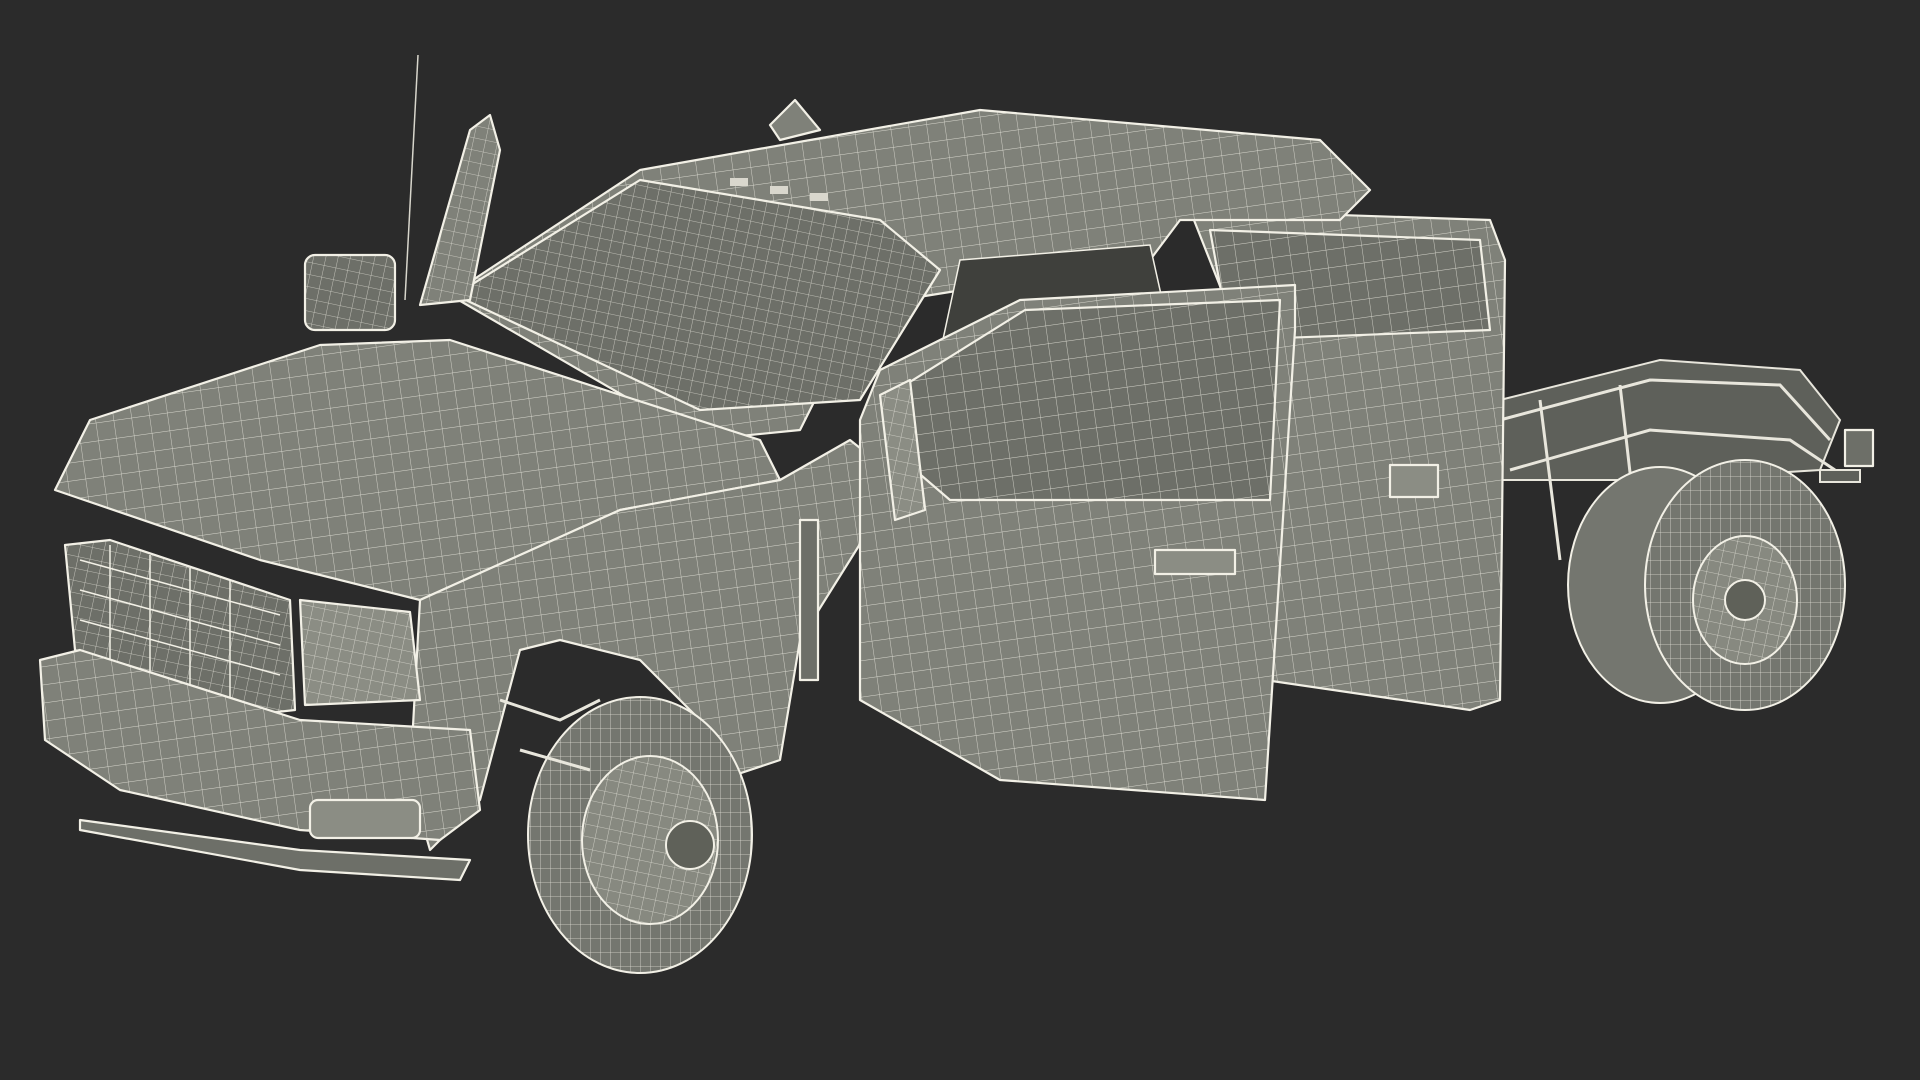 The height and width of the screenshot is (1080, 1920). What do you see at coordinates (402, 222) in the screenshot?
I see `side-mirror-left` at bounding box center [402, 222].